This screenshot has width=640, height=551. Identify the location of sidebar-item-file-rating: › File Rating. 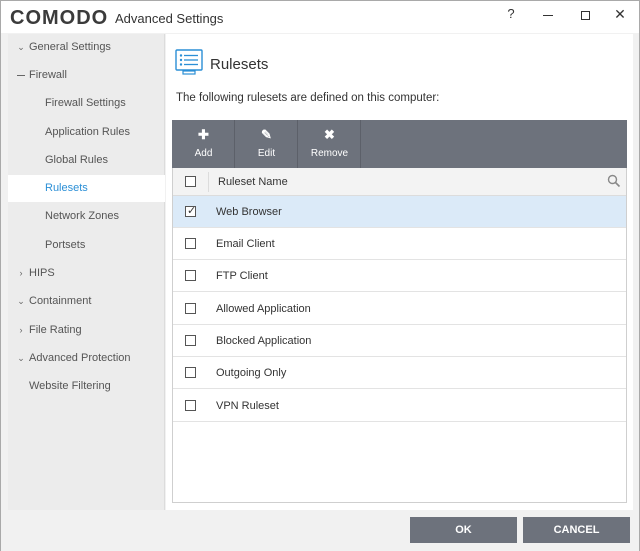
(86, 330).